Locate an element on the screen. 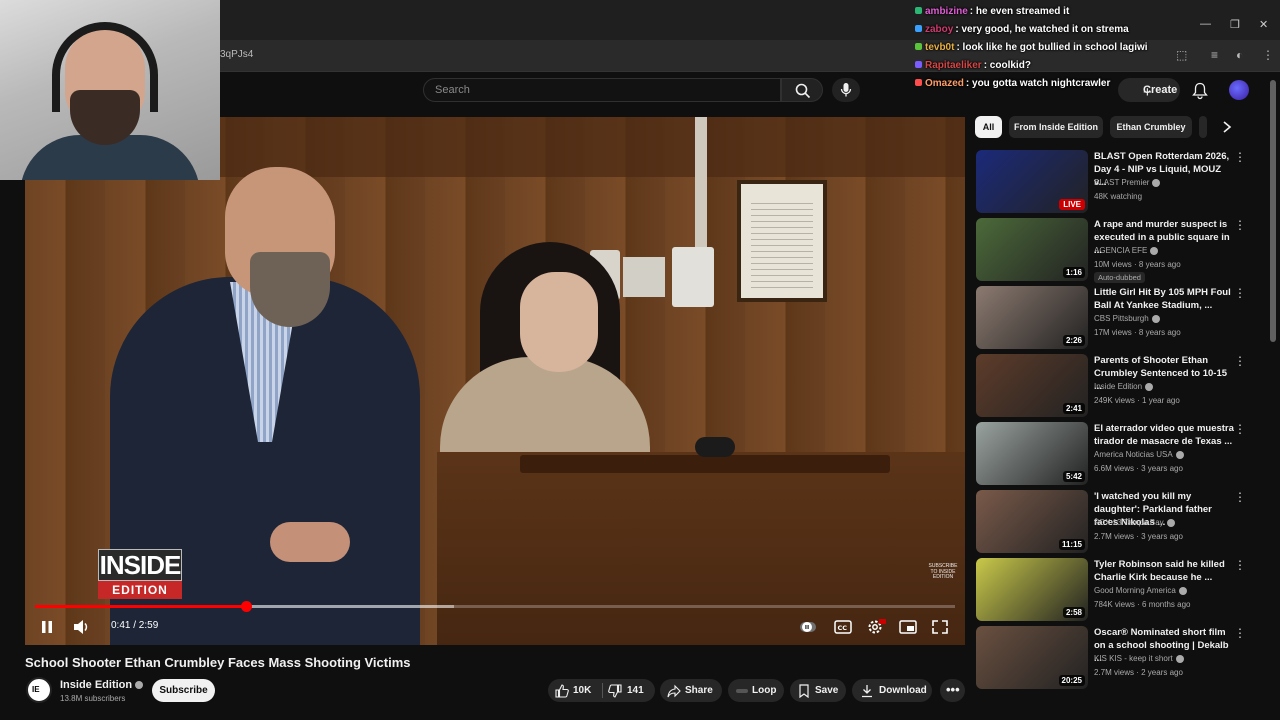 The height and width of the screenshot is (720, 1280). close-icon: ✕ is located at coordinates (1263, 24).